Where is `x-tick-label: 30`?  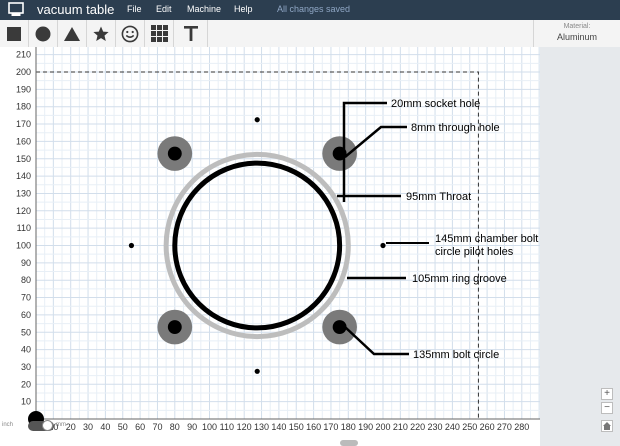
x-tick-label: 30 is located at coordinates (88, 427).